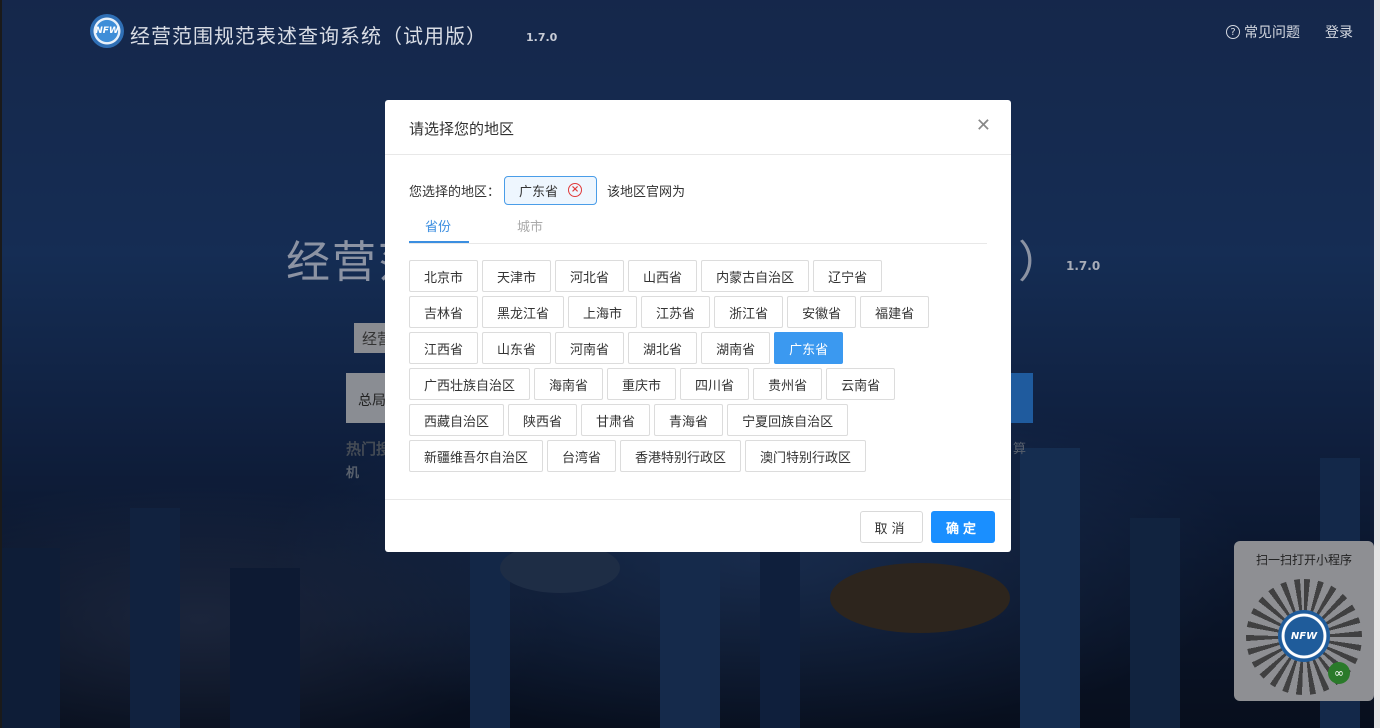  Describe the element at coordinates (895, 312) in the screenshot. I see `province-option: 福建省` at that location.